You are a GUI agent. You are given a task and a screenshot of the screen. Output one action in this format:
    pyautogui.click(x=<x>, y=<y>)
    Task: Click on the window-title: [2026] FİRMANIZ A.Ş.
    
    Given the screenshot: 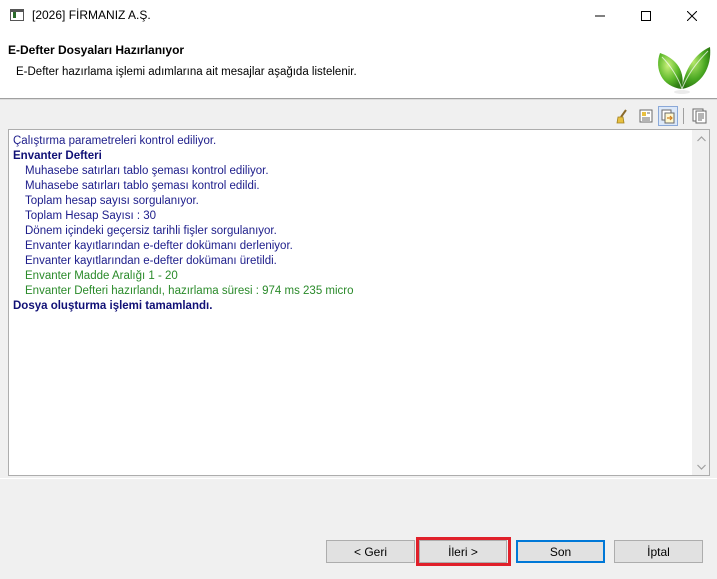 What is the action you would take?
    pyautogui.click(x=91, y=15)
    